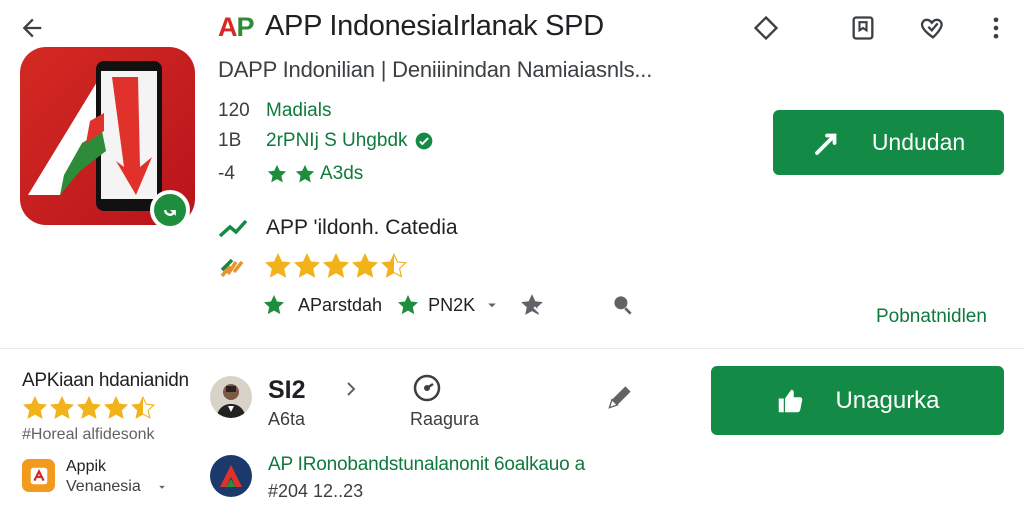  I want to click on category-label: APP 'ildonh. Catedia, so click(362, 227).